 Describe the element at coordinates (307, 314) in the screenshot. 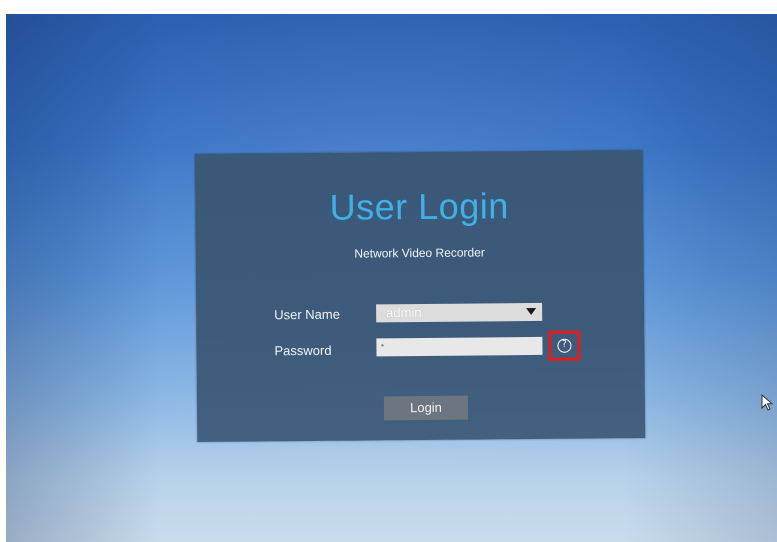

I see `username-label: User Name` at that location.